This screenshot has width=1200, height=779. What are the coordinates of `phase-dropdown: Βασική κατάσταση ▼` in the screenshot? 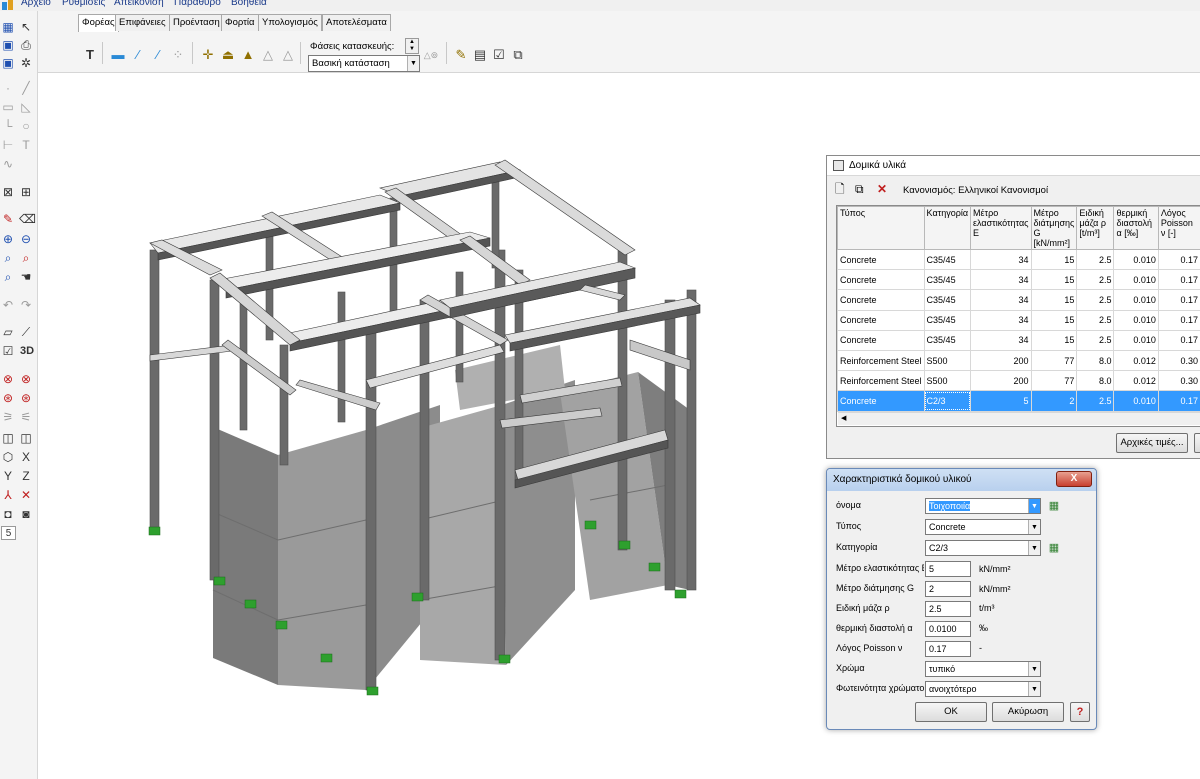 It's located at (364, 63).